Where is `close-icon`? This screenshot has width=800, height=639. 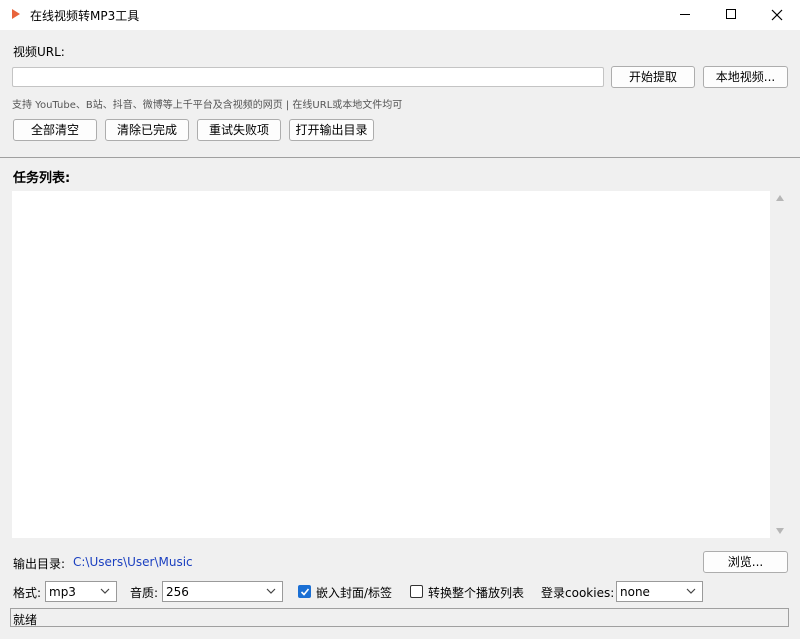 close-icon is located at coordinates (777, 15).